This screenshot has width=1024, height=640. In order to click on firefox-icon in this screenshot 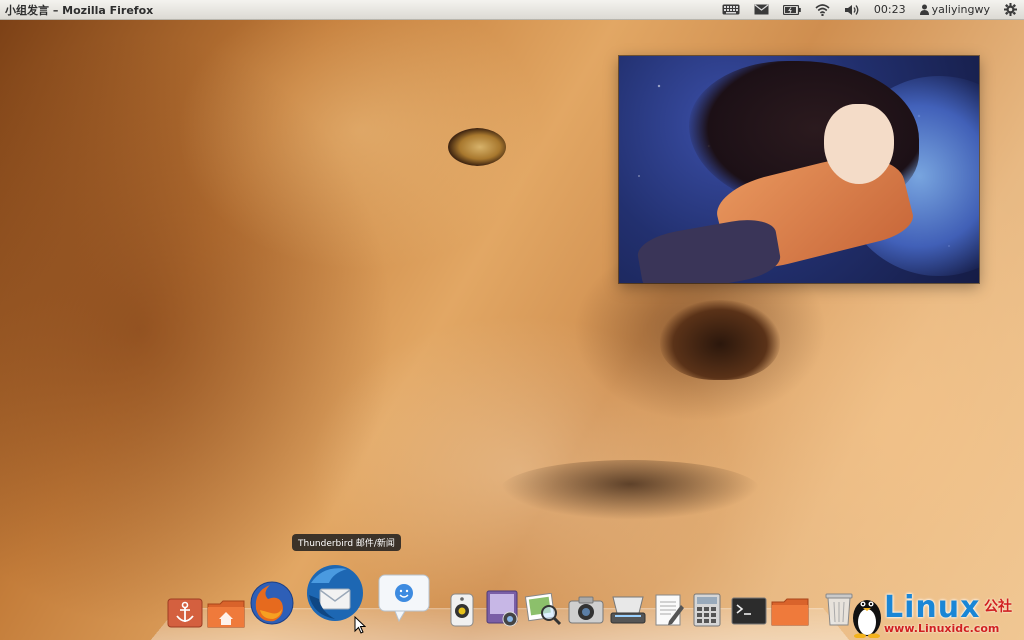, I will do `click(272, 603)`.